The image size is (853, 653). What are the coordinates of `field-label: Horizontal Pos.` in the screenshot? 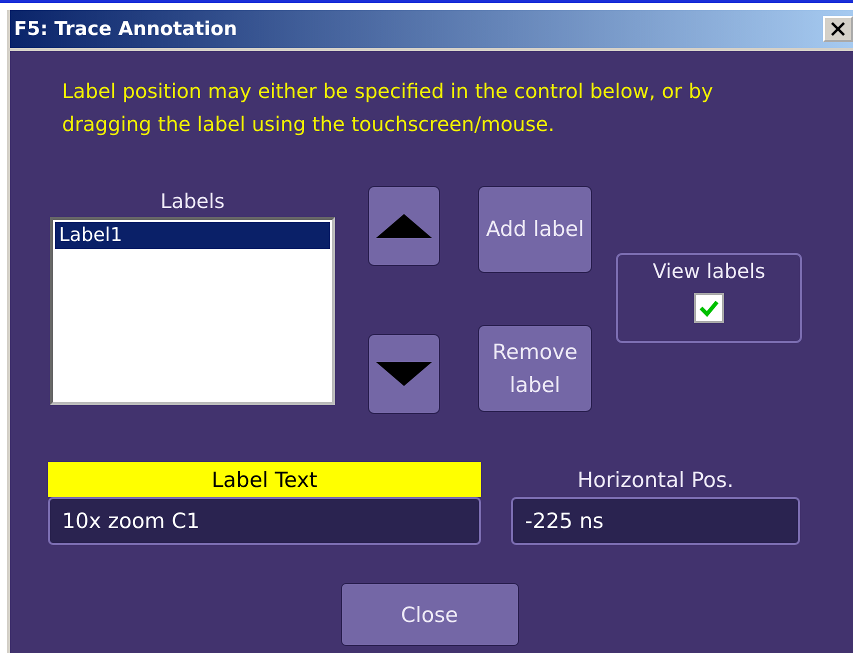 It's located at (655, 480).